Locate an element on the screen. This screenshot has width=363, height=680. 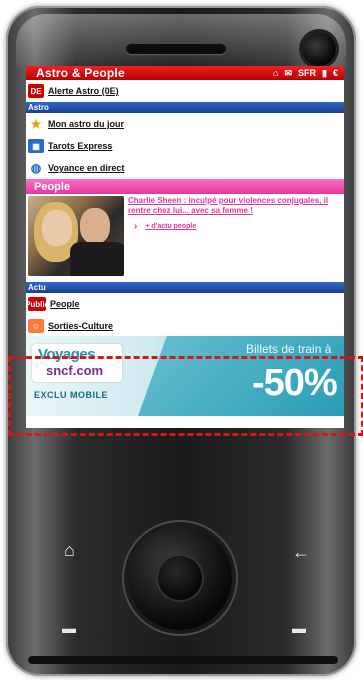
crystal-ball-icon: ◍ is located at coordinates (36, 168).